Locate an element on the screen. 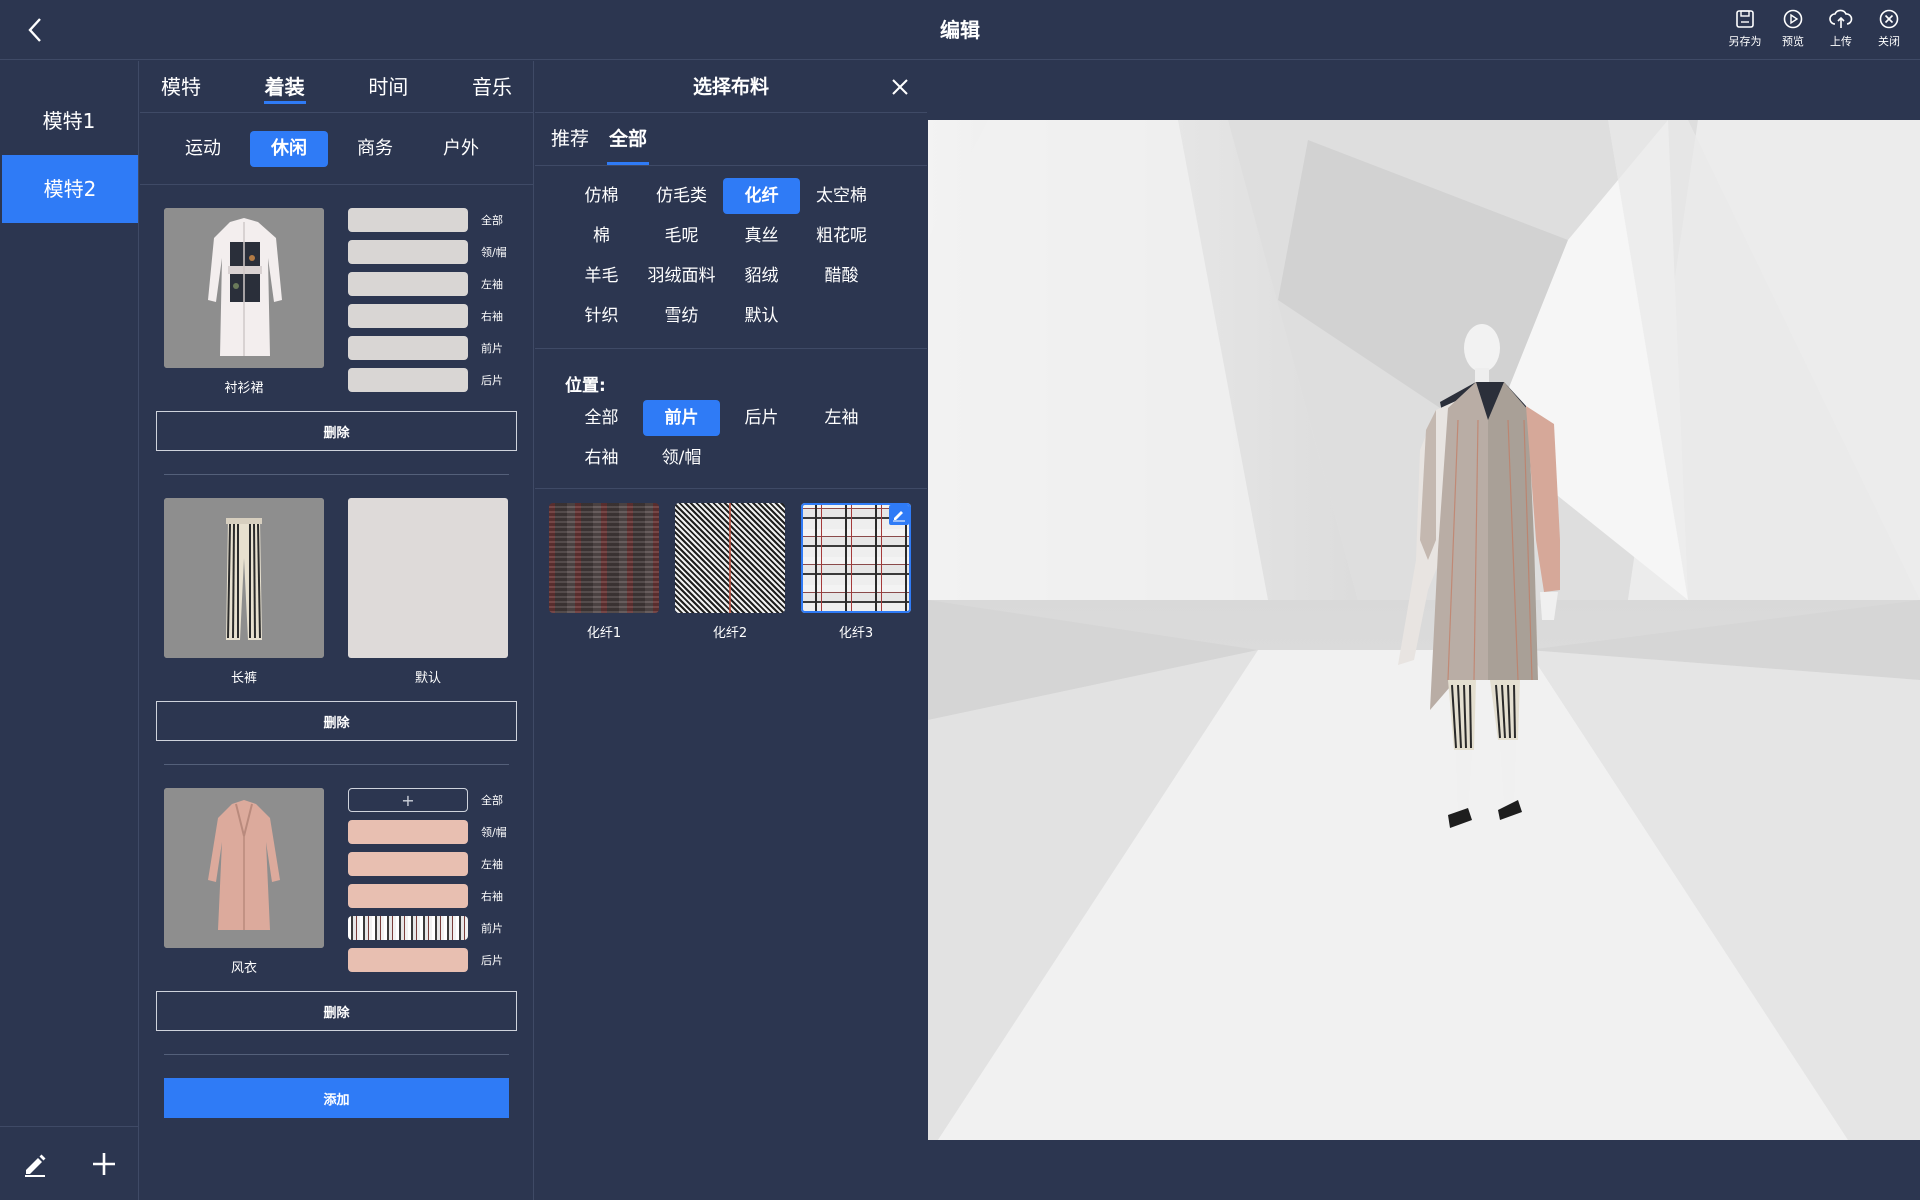 This screenshot has height=1200, width=1920. add-model-button is located at coordinates (104, 1164).